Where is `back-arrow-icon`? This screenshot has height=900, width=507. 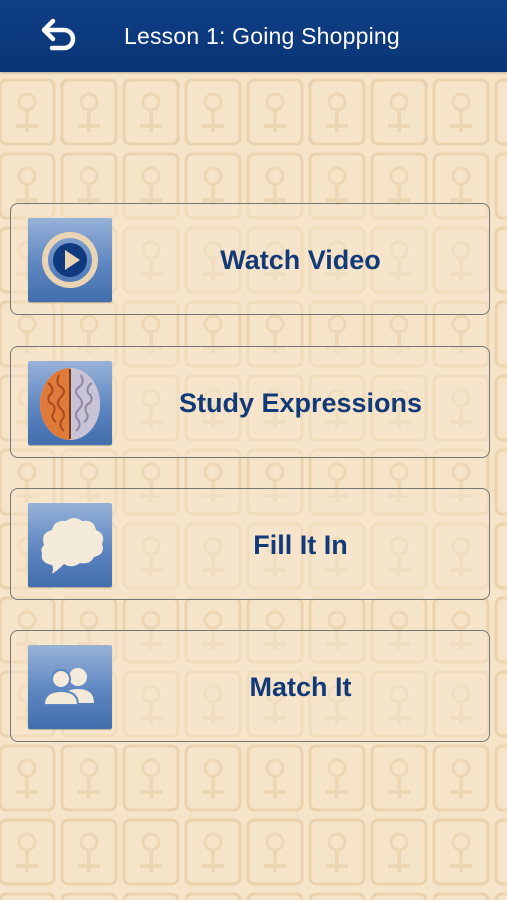 back-arrow-icon is located at coordinates (58, 34).